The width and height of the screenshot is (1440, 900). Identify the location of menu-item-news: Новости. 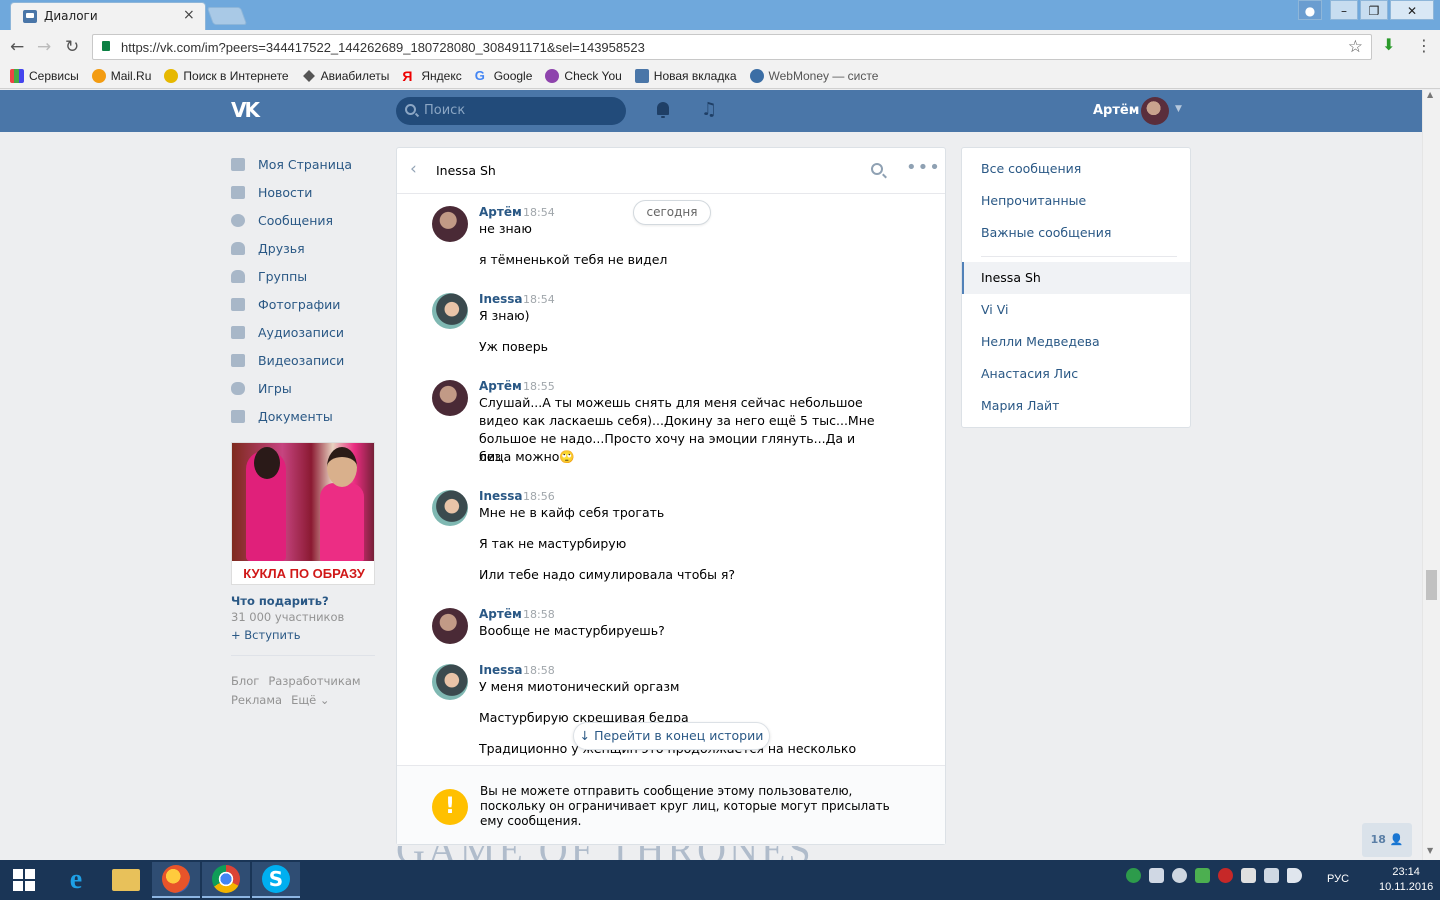
(306, 192).